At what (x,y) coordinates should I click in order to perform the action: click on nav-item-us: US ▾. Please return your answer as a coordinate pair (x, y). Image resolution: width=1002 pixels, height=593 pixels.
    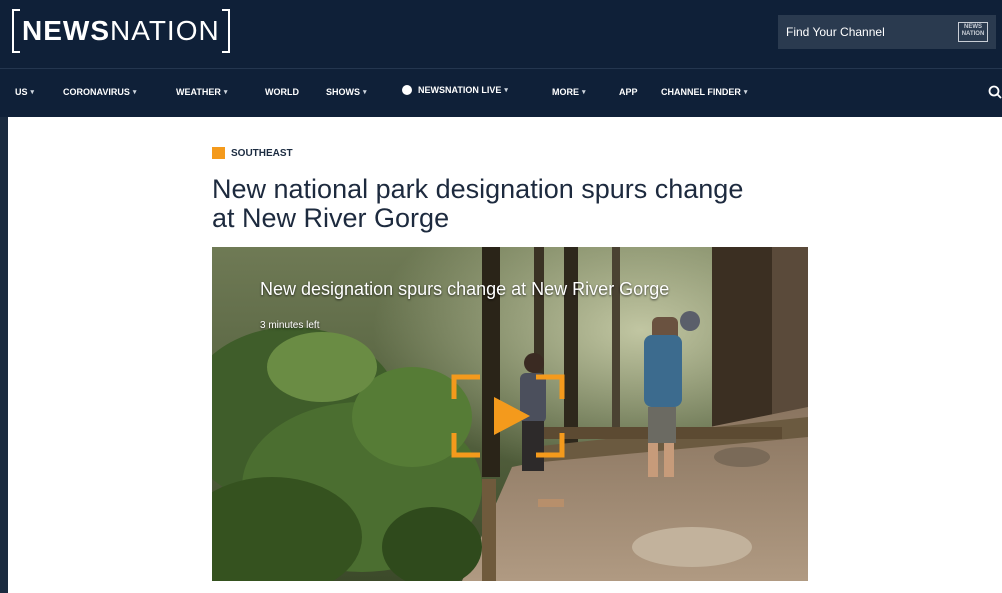
    Looking at the image, I should click on (24, 92).